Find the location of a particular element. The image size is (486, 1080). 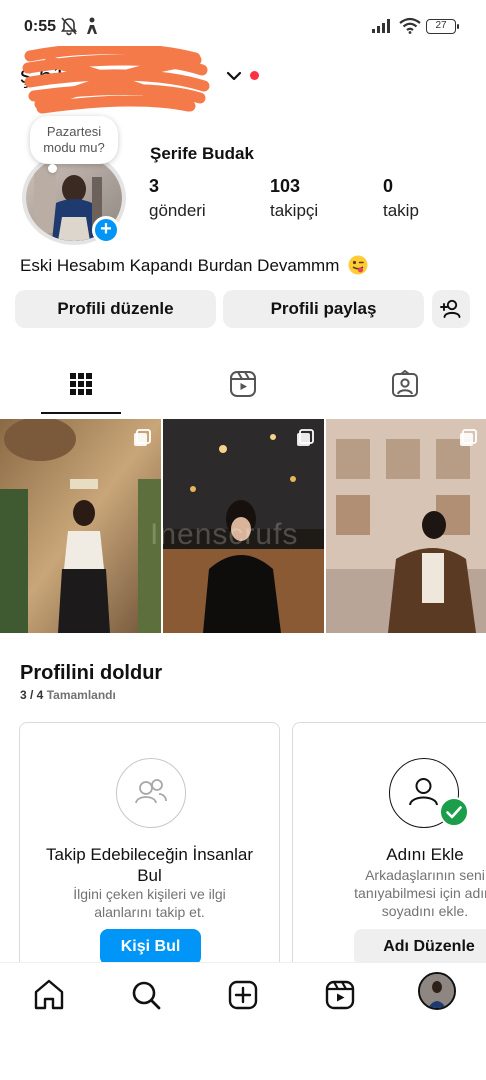

nav-profile-avatar is located at coordinates (437, 991).